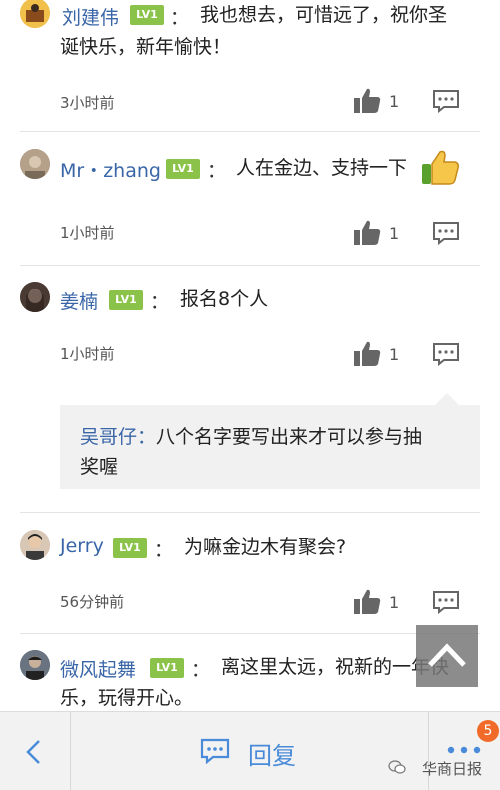 Image resolution: width=500 pixels, height=790 pixels. What do you see at coordinates (289, 437) in the screenshot?
I see `reply-text-line1: 八个名字要写出来才可以参与抽` at bounding box center [289, 437].